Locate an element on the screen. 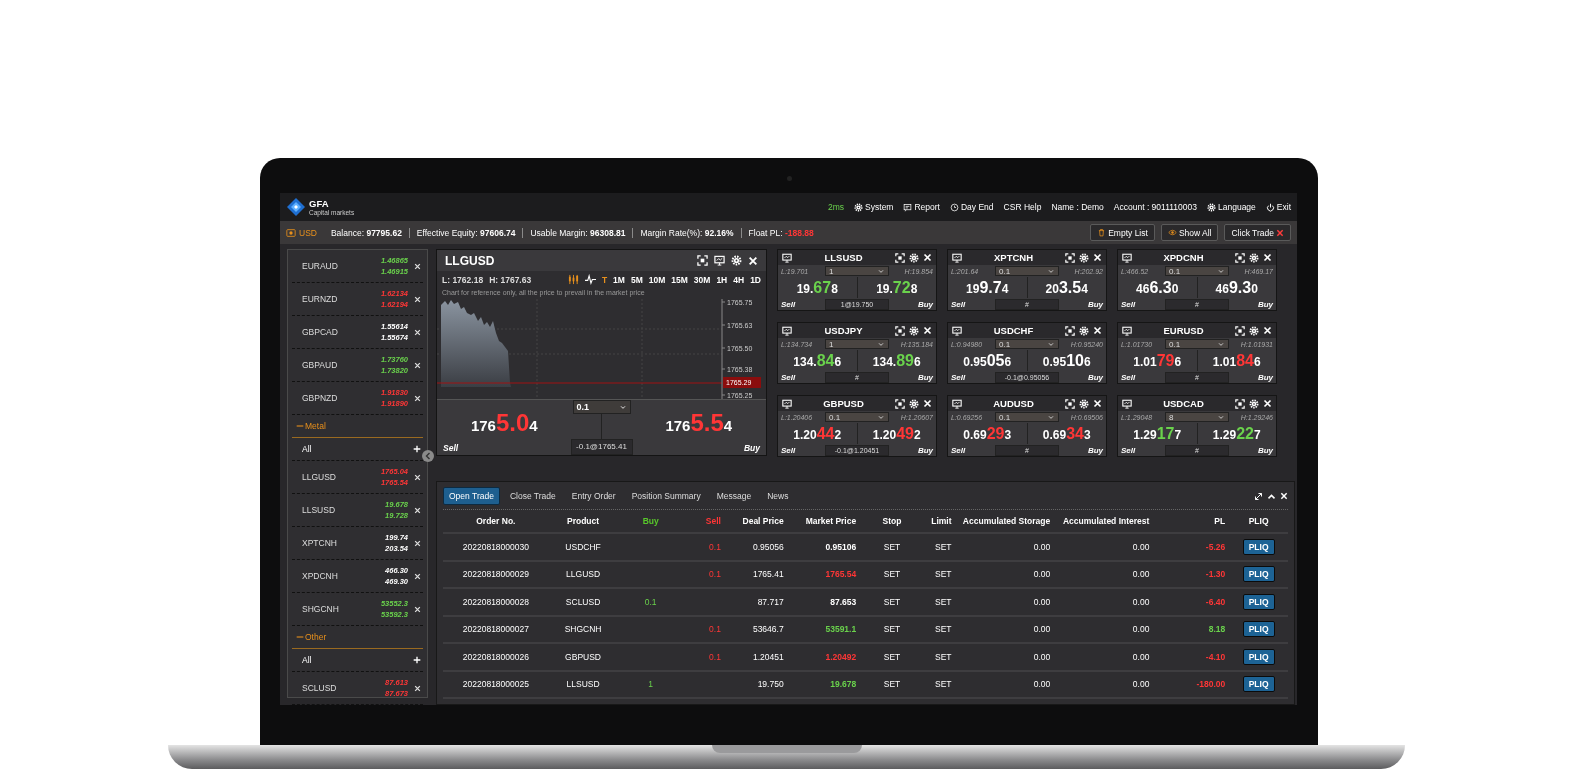  symbol-label: GBPNZD is located at coordinates (341, 398).